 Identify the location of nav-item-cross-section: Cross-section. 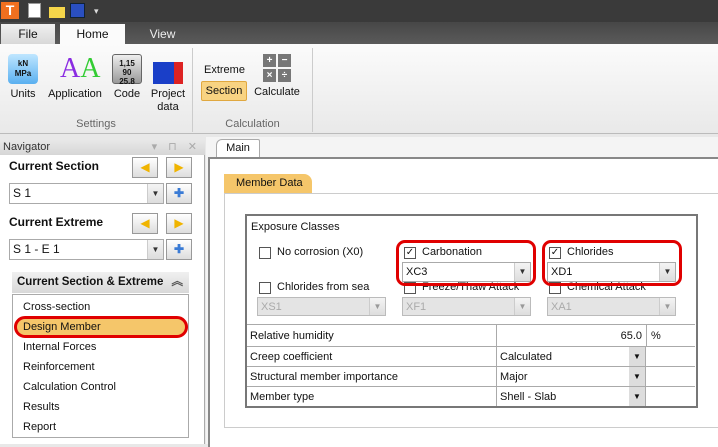
(56, 307).